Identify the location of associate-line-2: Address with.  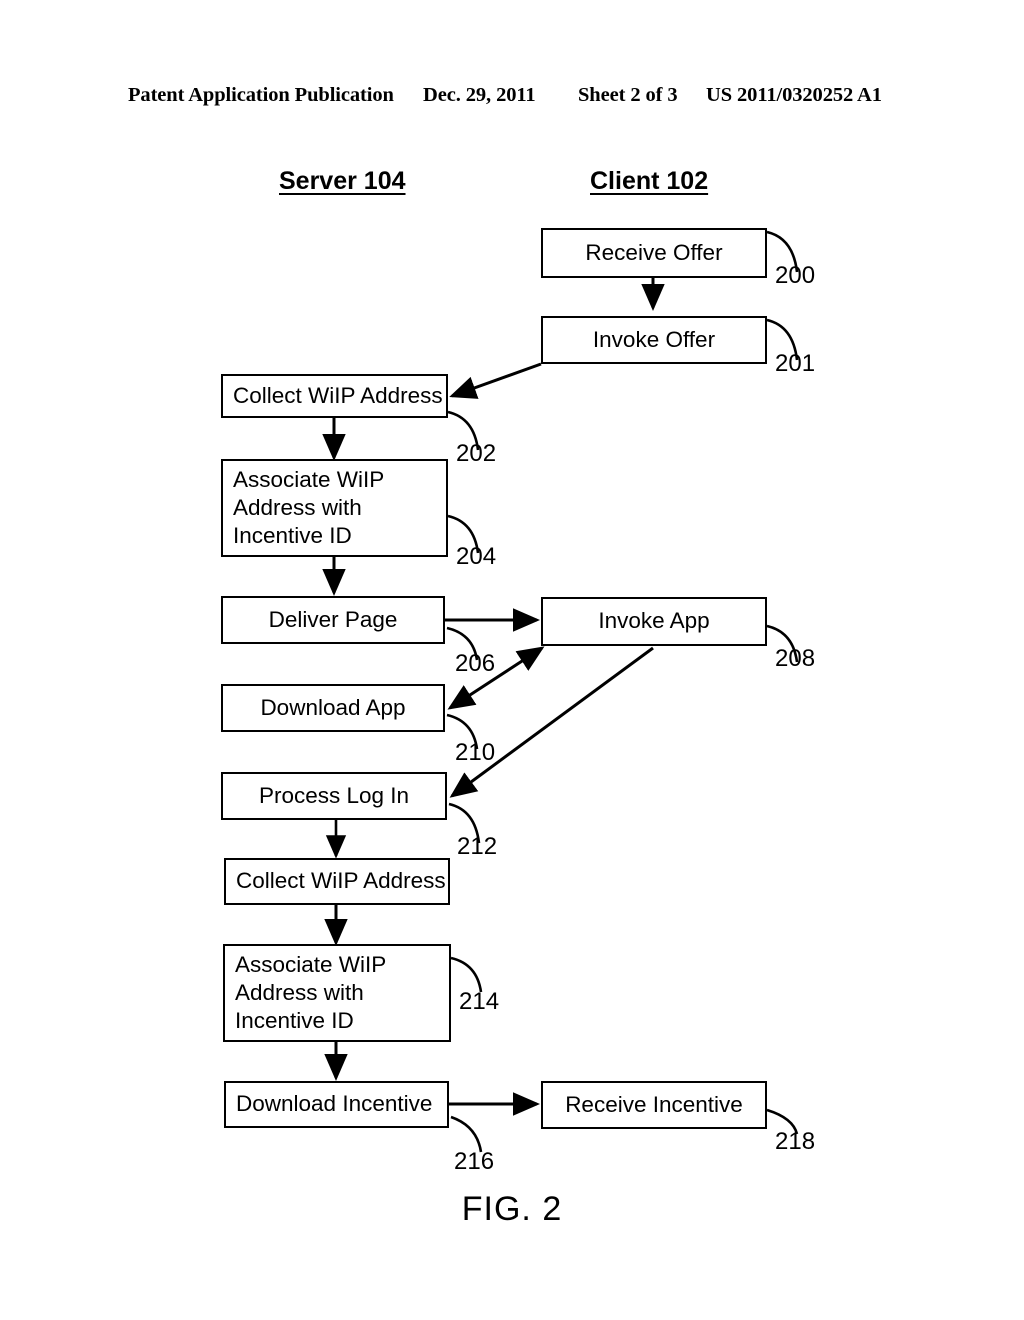
(297, 507).